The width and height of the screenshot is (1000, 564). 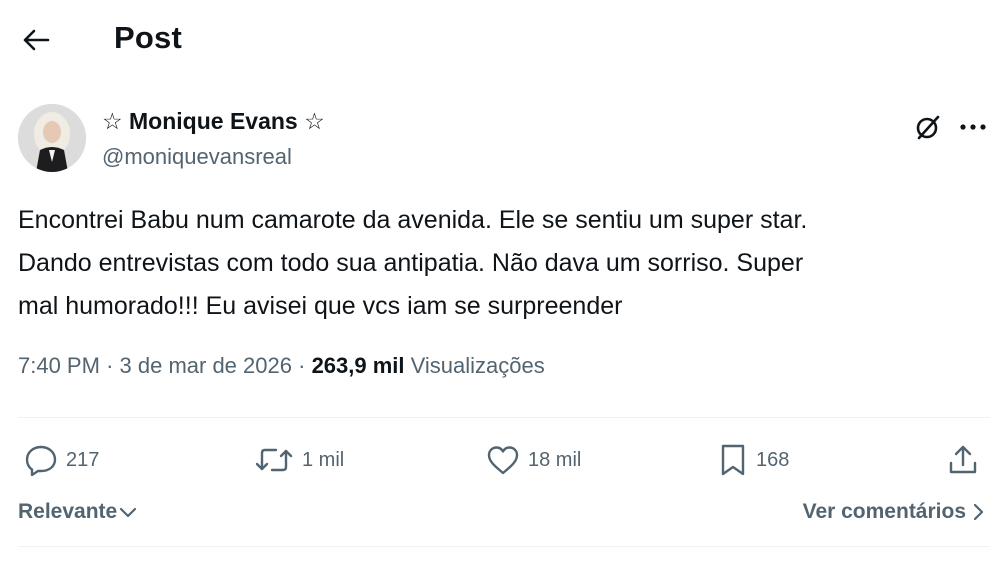 I want to click on reply-button: 217, so click(x=61, y=460).